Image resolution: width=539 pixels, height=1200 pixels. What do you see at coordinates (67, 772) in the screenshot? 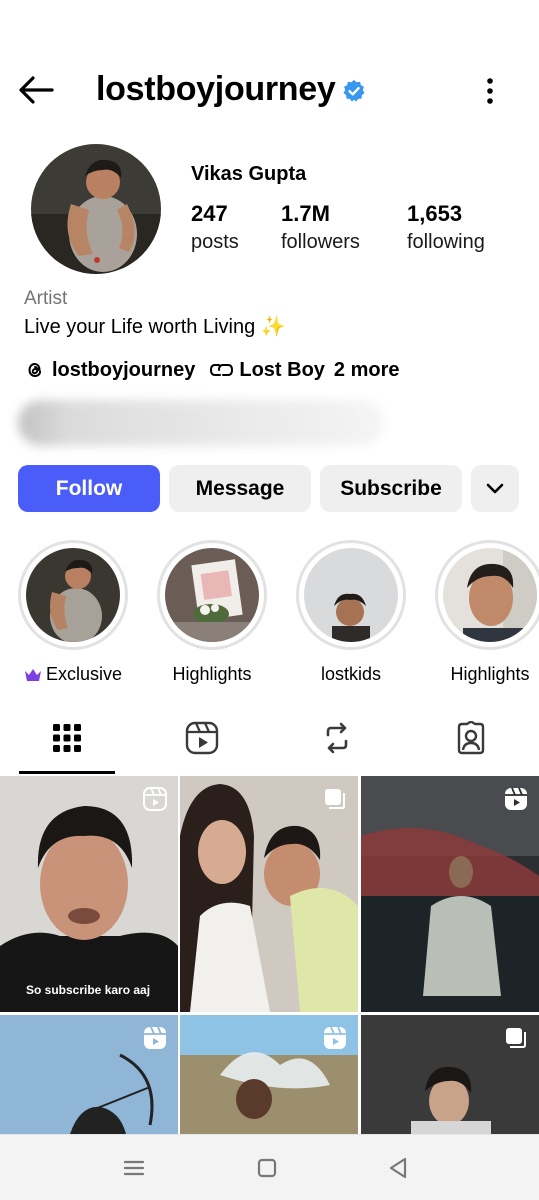
I see `active-tab-indicator` at bounding box center [67, 772].